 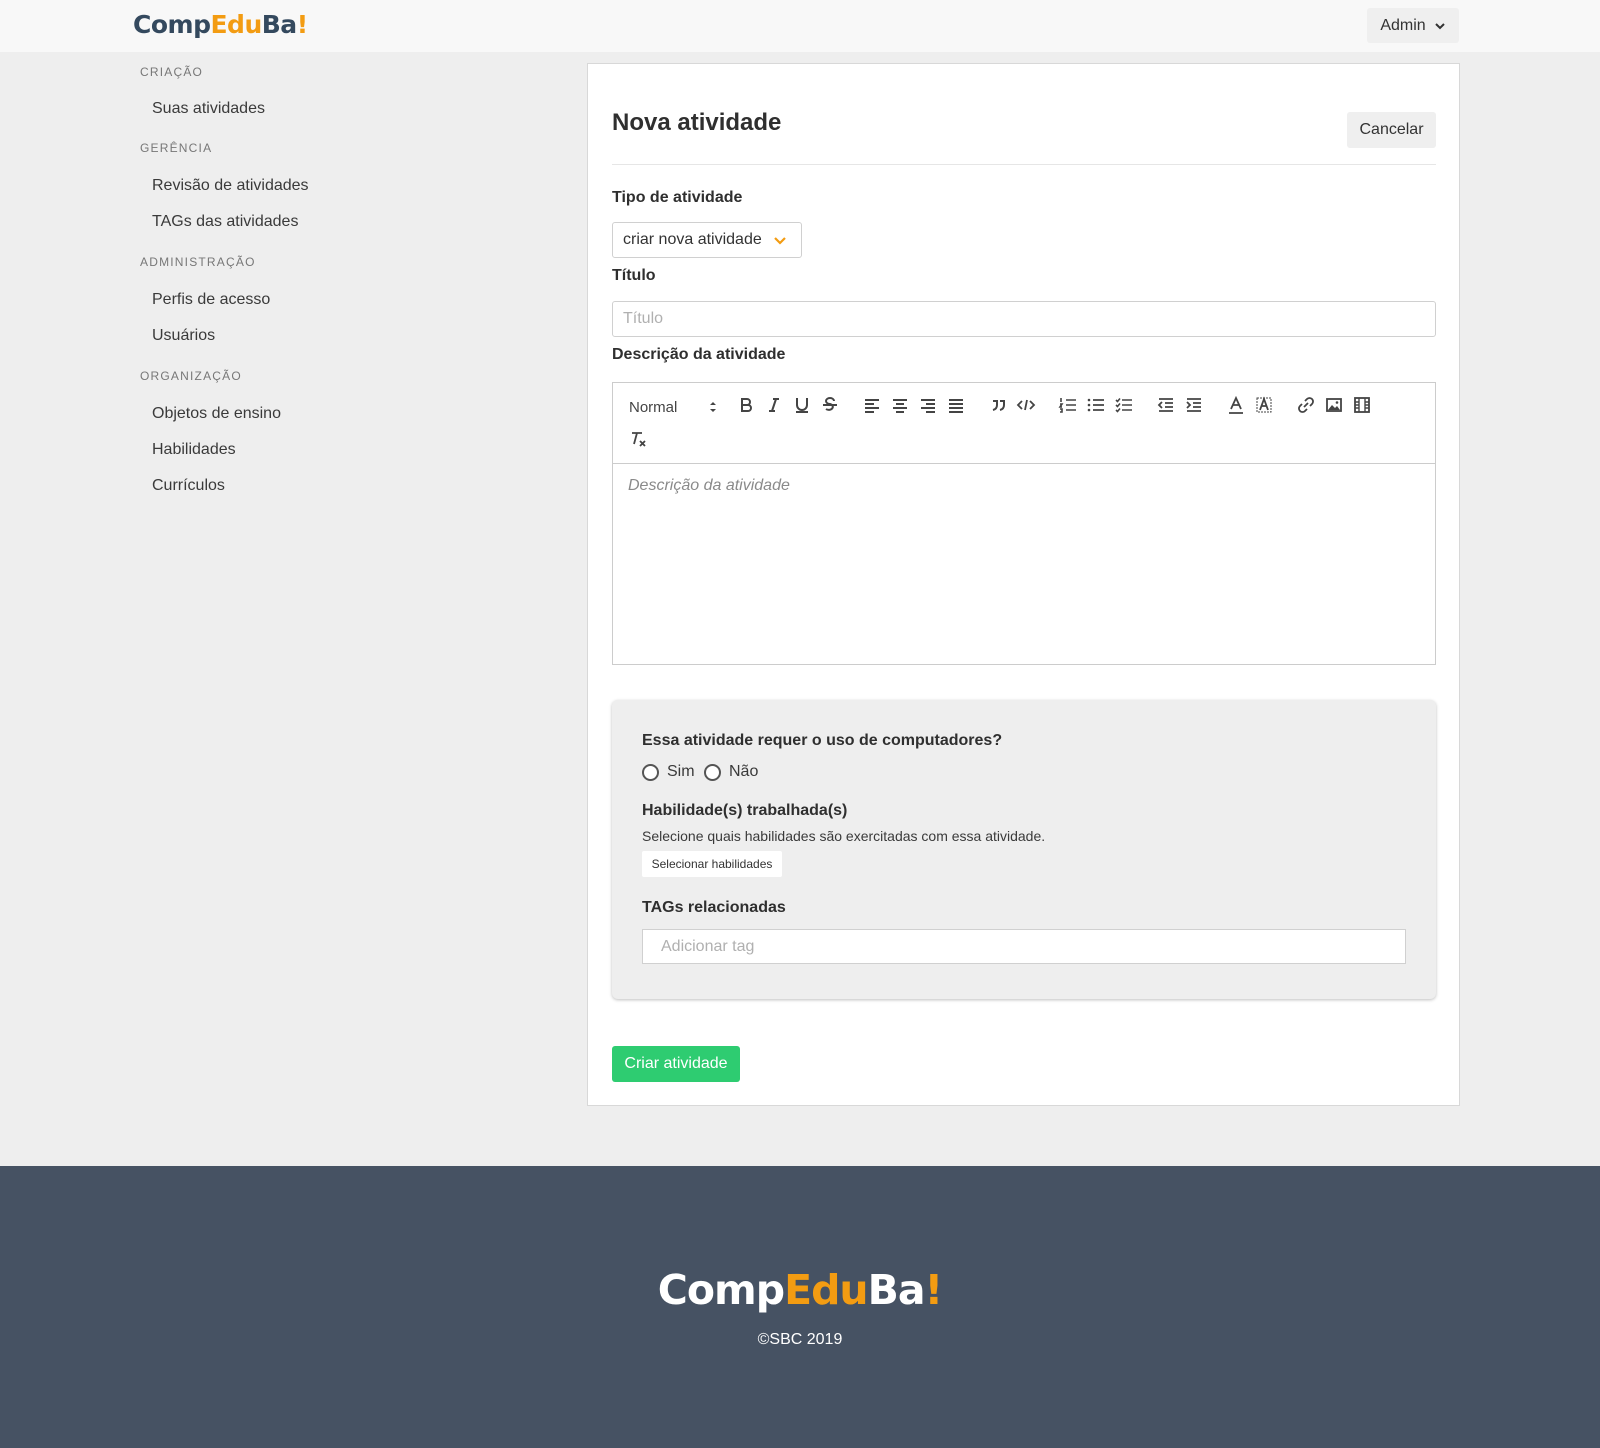 I want to click on activity-type-select: criar nova atividade, so click(x=707, y=240).